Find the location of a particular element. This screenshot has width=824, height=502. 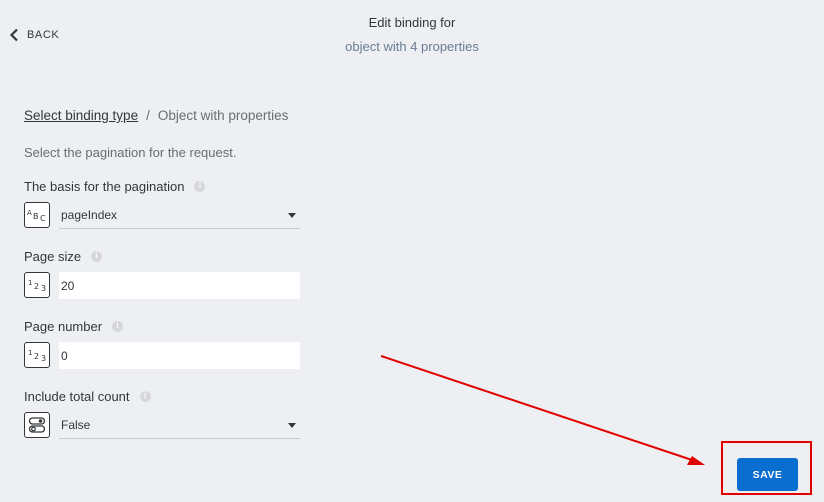

total-count-select-value: False is located at coordinates (76, 425).